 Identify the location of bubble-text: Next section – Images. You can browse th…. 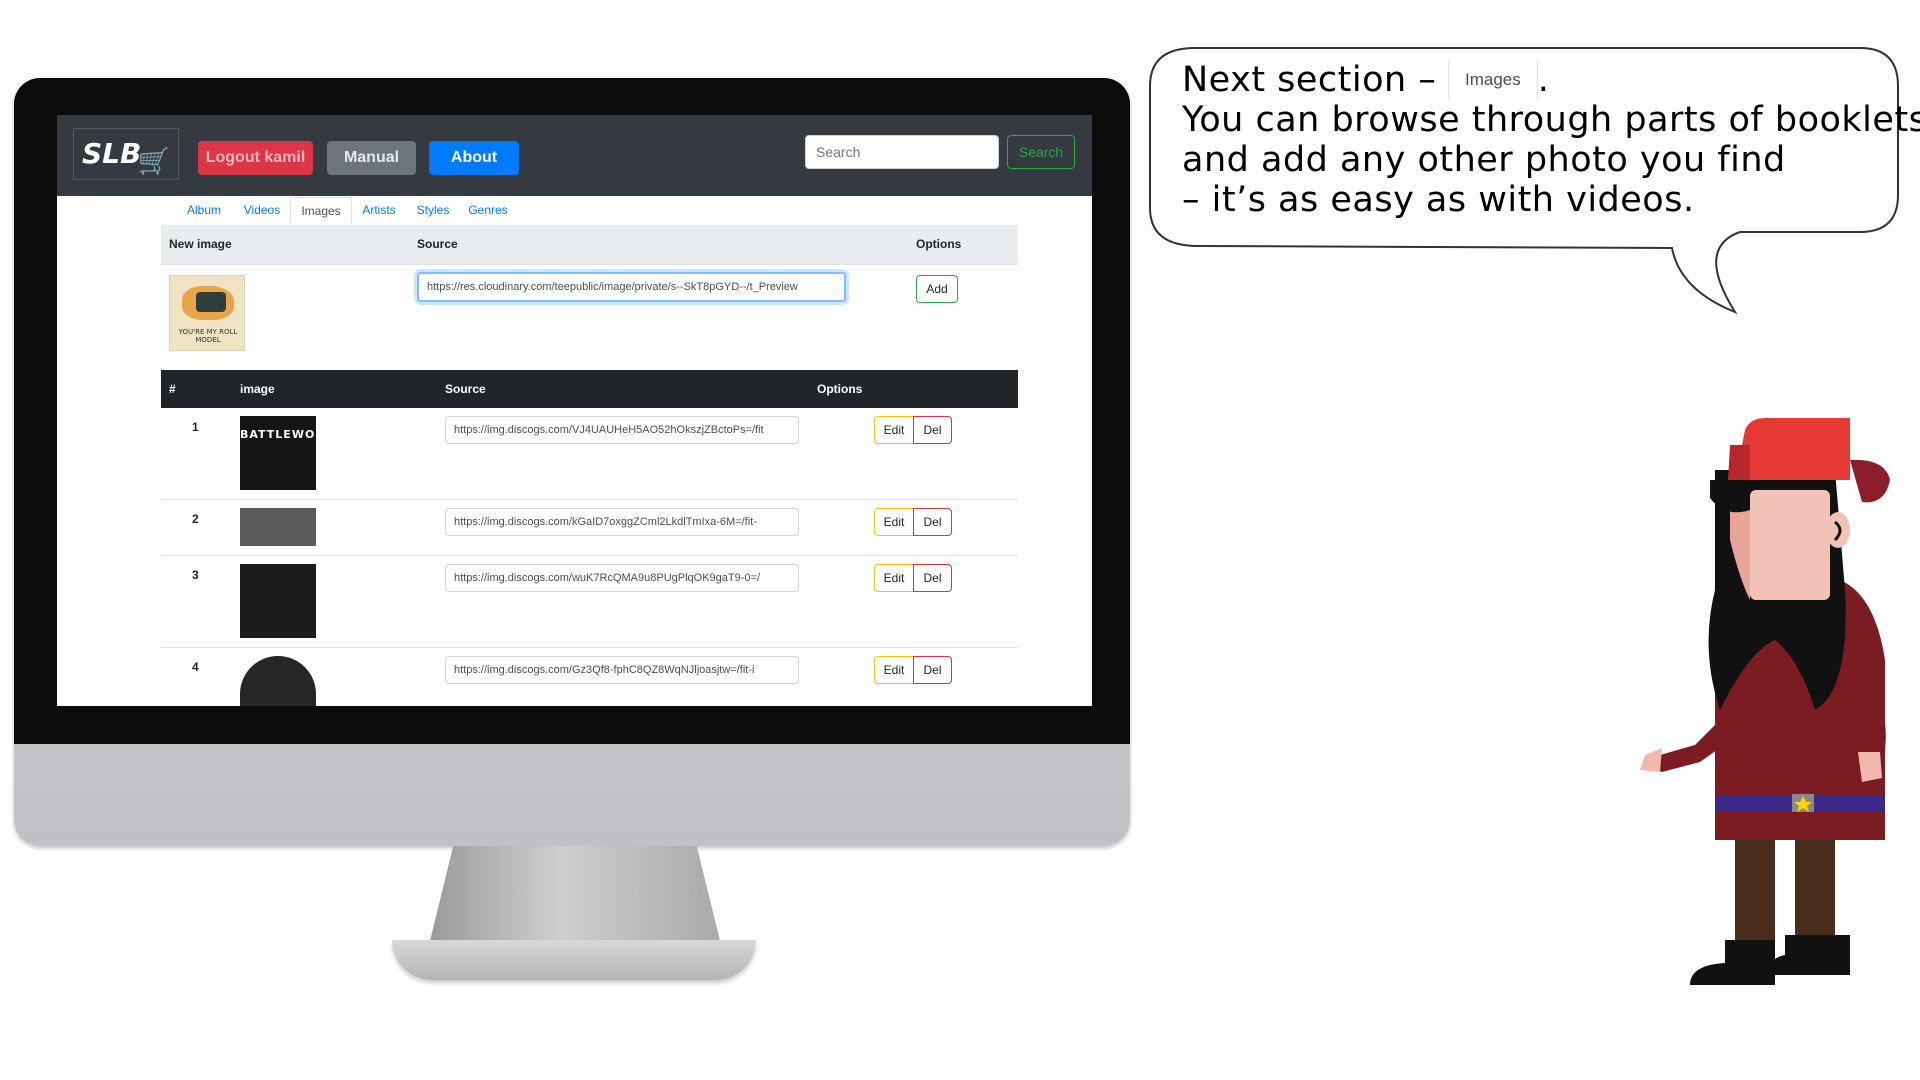
(1551, 140).